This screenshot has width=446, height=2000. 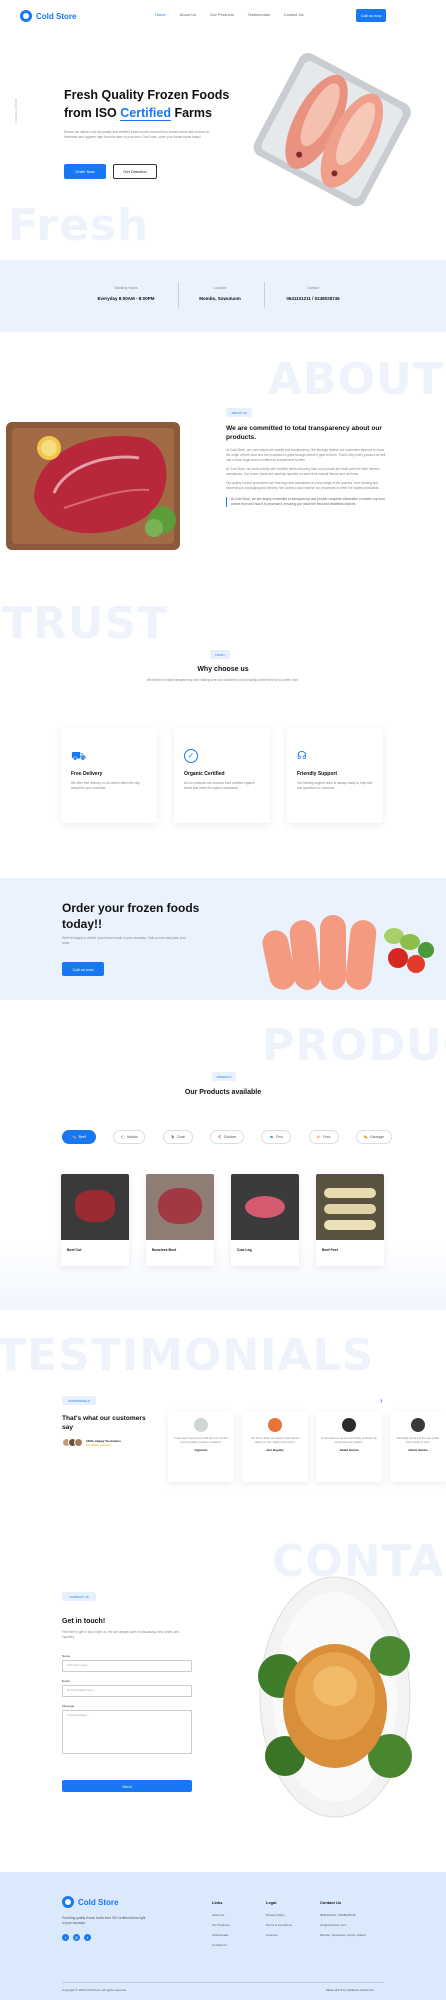 I want to click on footer-link: Our Products, so click(x=232, y=1925).